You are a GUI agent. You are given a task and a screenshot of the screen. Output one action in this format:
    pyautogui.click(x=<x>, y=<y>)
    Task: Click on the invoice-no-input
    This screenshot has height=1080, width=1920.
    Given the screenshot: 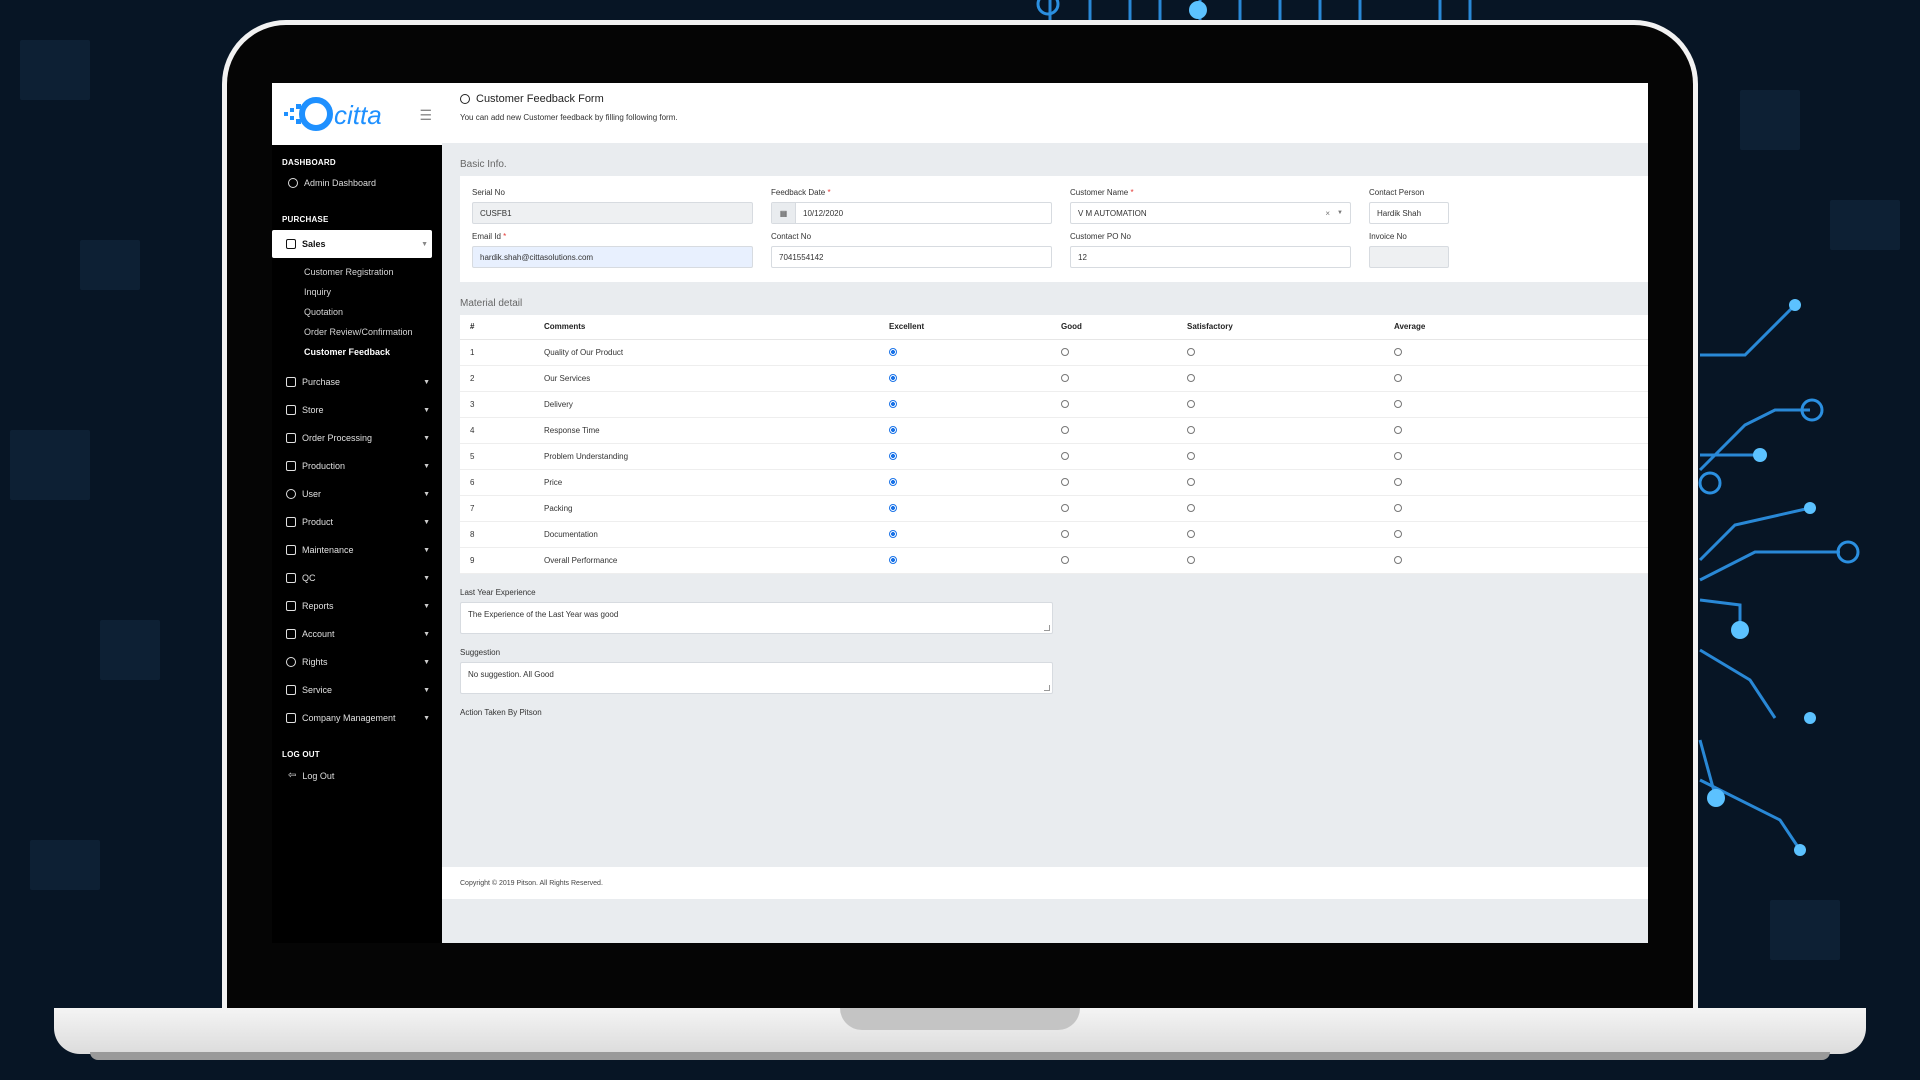 What is the action you would take?
    pyautogui.click(x=1409, y=257)
    